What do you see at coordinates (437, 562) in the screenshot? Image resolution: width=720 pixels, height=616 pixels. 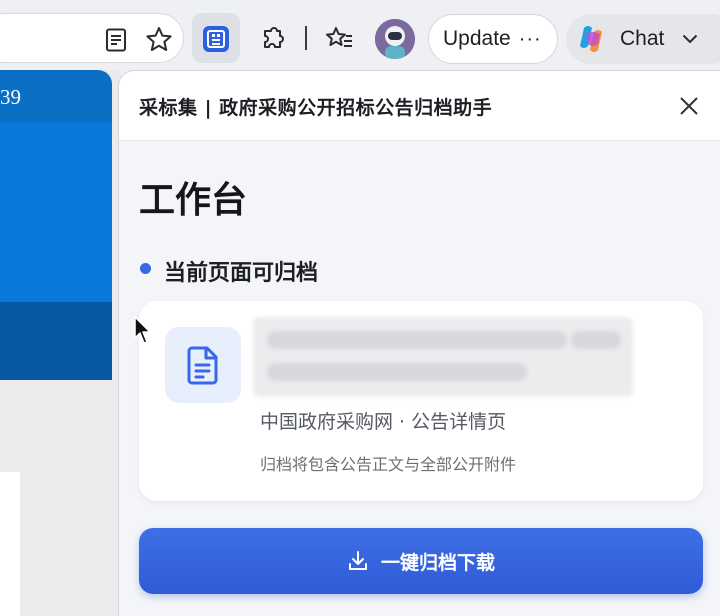 I see `archive-button-label: 一键归档下载` at bounding box center [437, 562].